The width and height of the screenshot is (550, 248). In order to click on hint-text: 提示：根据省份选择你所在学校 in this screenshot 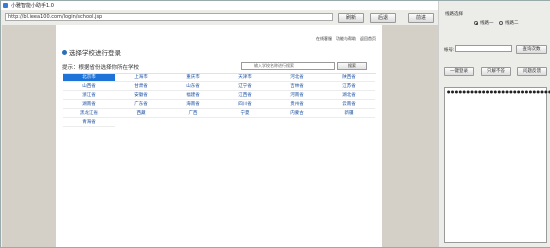, I will do `click(101, 68)`.